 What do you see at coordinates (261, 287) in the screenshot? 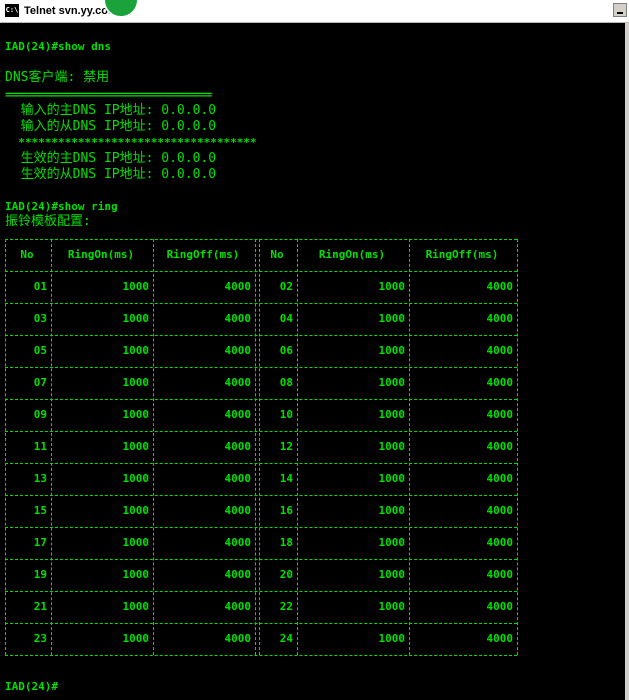
I see `table-row: 01 1000 4000 02 1000 4000` at bounding box center [261, 287].